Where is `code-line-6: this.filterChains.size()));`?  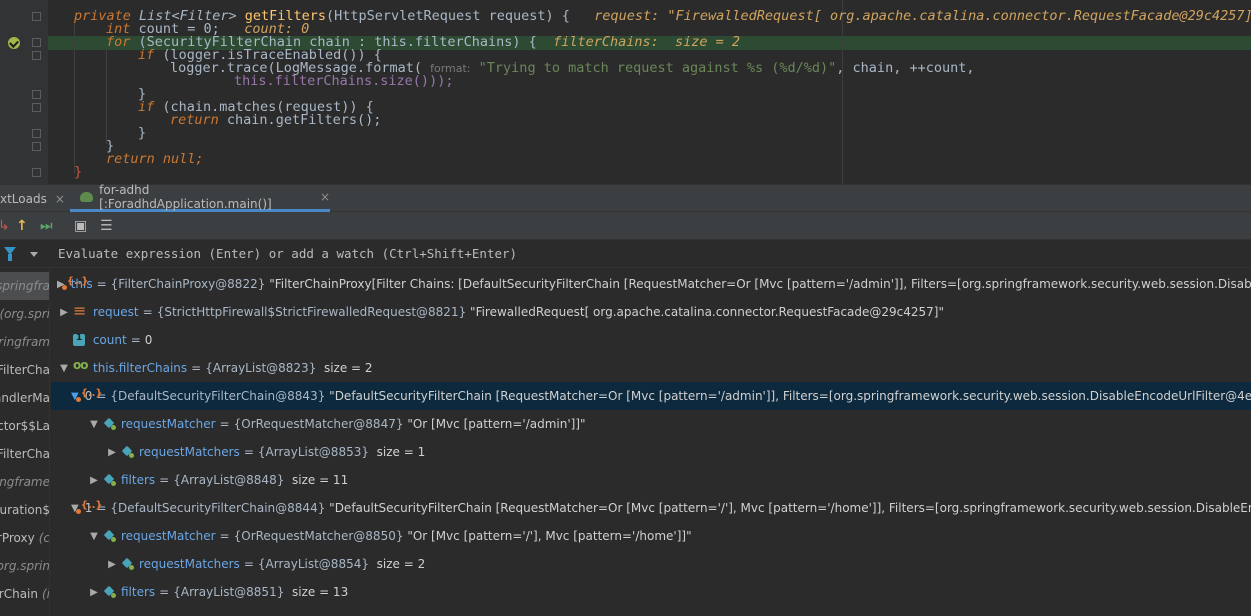 code-line-6: this.filterChains.size())); is located at coordinates (344, 81).